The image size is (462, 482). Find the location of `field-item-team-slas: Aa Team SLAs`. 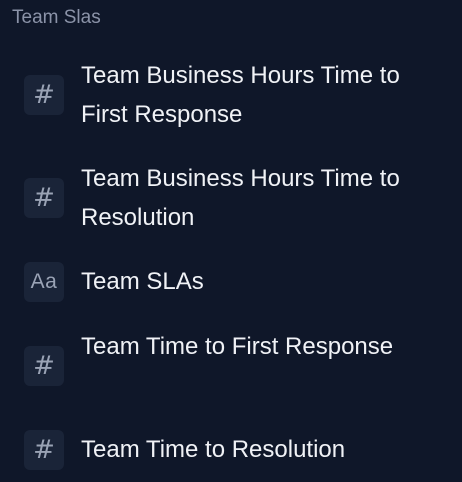

field-item-team-slas: Aa Team SLAs is located at coordinates (231, 282).